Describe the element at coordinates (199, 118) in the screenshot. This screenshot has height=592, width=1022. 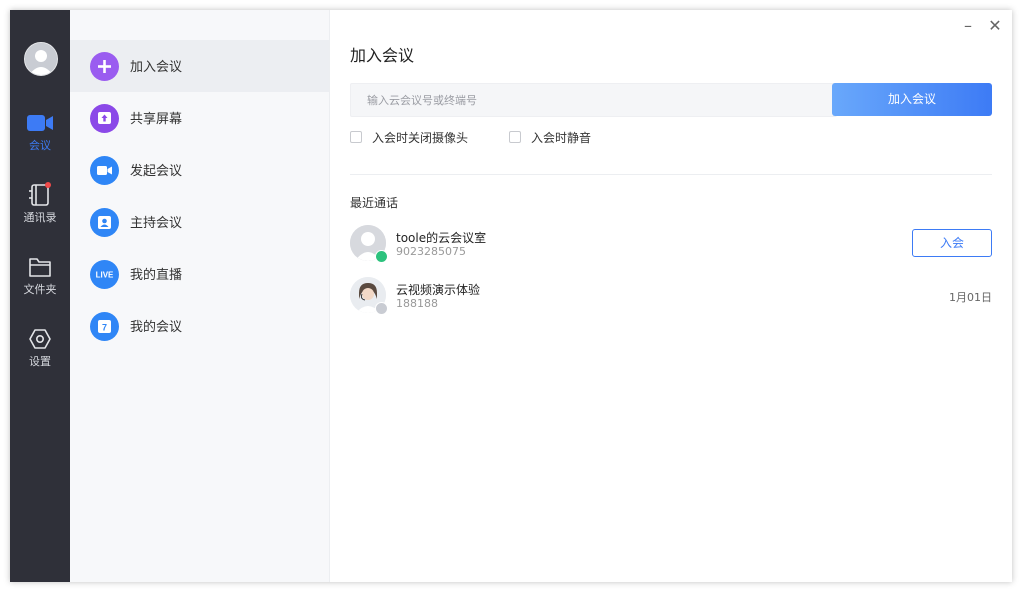
I see `menu-item-share-screen: 共享屏幕` at that location.